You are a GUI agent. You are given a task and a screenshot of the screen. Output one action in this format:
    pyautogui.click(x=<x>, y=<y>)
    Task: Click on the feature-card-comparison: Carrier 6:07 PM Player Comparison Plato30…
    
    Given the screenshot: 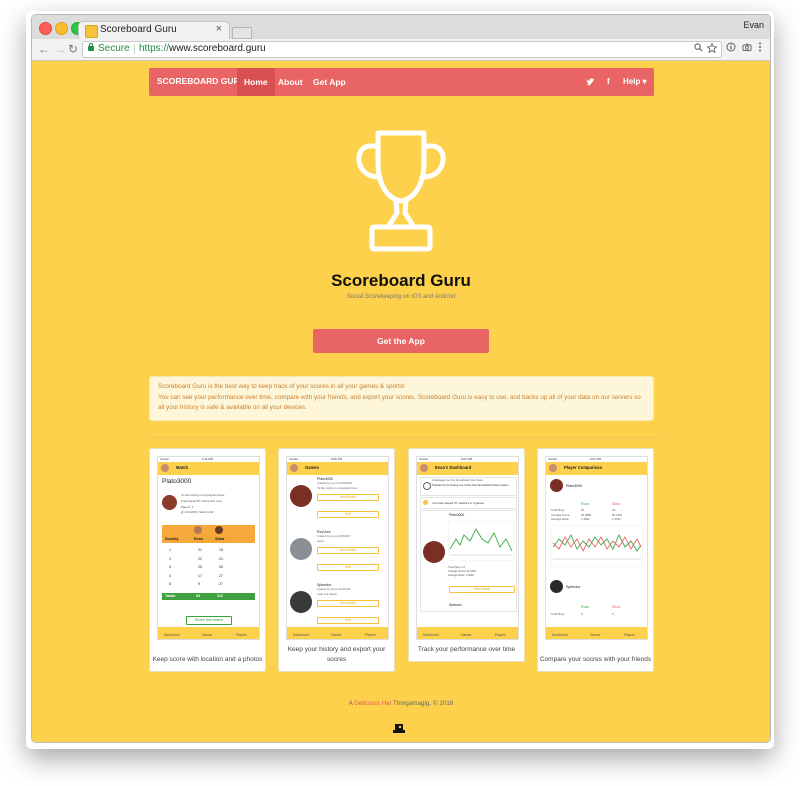 What is the action you would take?
    pyautogui.click(x=595, y=560)
    